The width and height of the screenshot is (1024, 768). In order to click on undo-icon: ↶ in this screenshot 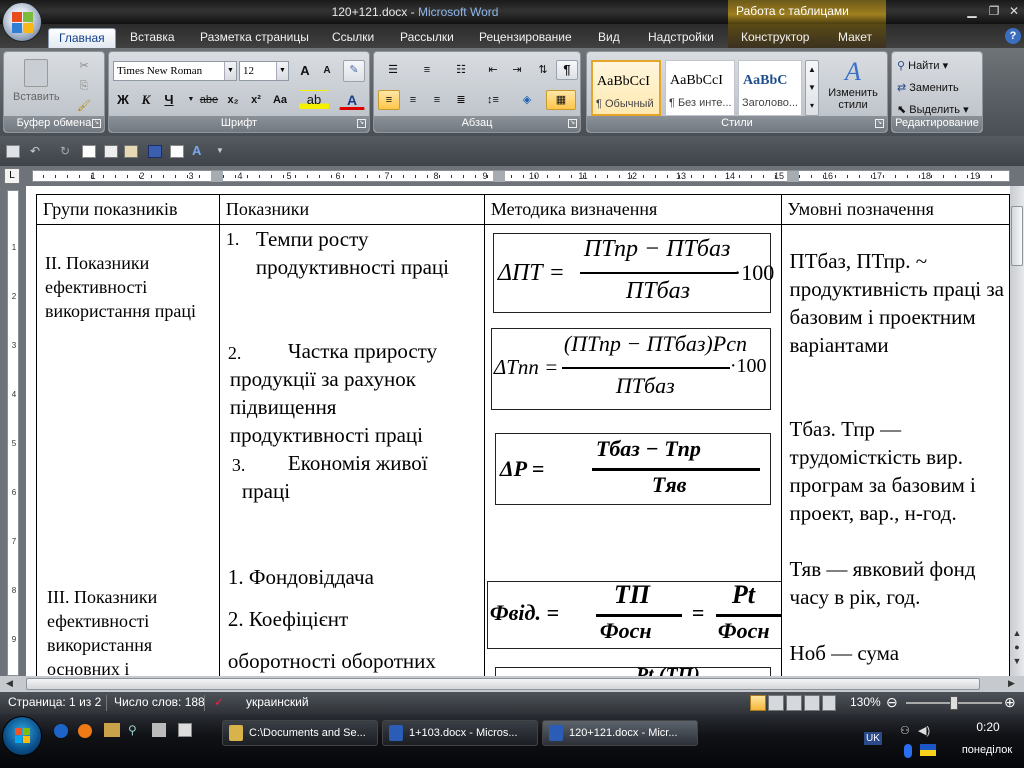, I will do `click(37, 151)`.